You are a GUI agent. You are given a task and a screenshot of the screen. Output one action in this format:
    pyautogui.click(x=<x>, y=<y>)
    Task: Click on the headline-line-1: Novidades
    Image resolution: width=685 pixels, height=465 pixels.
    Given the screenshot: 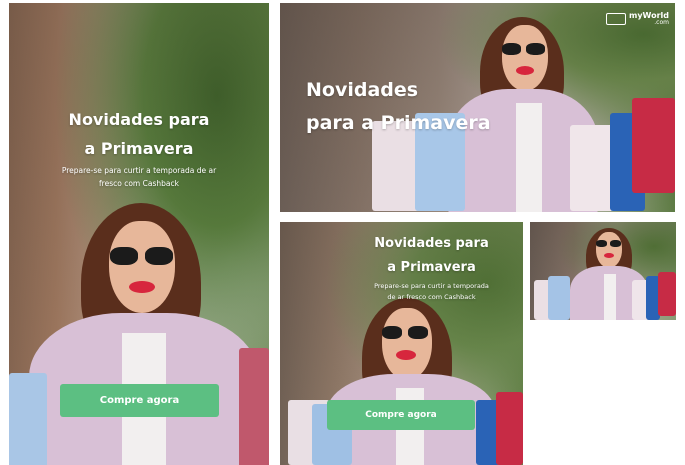 What is the action you would take?
    pyautogui.click(x=362, y=90)
    